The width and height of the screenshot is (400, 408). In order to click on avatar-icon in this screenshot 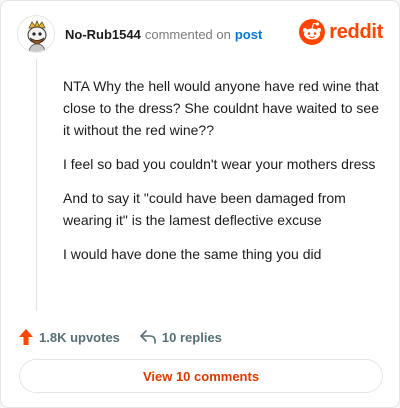, I will do `click(36, 34)`.